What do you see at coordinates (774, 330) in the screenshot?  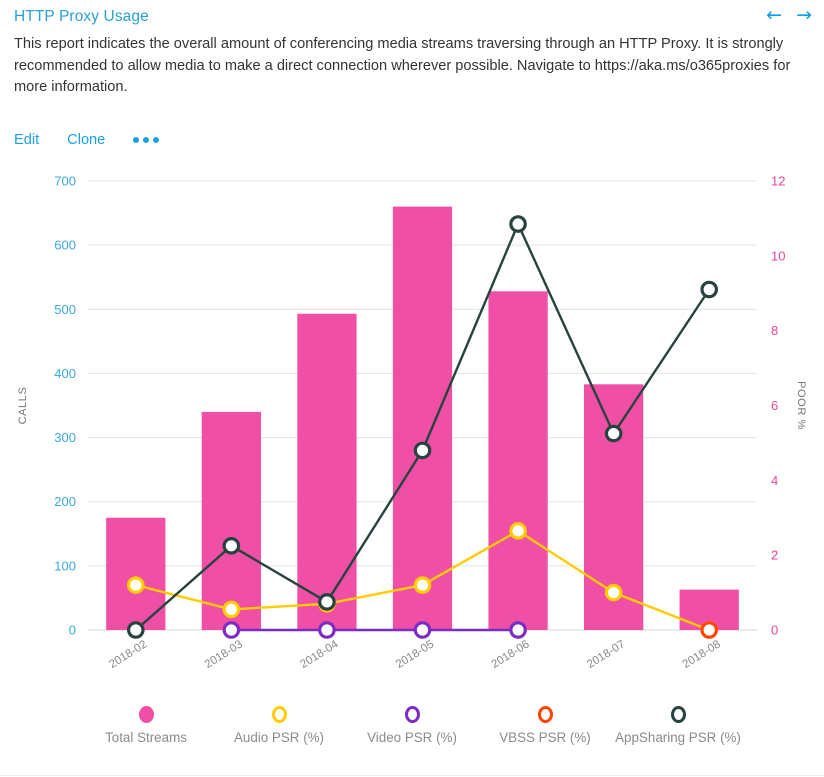 I see `y-axis-tick-right: 8` at bounding box center [774, 330].